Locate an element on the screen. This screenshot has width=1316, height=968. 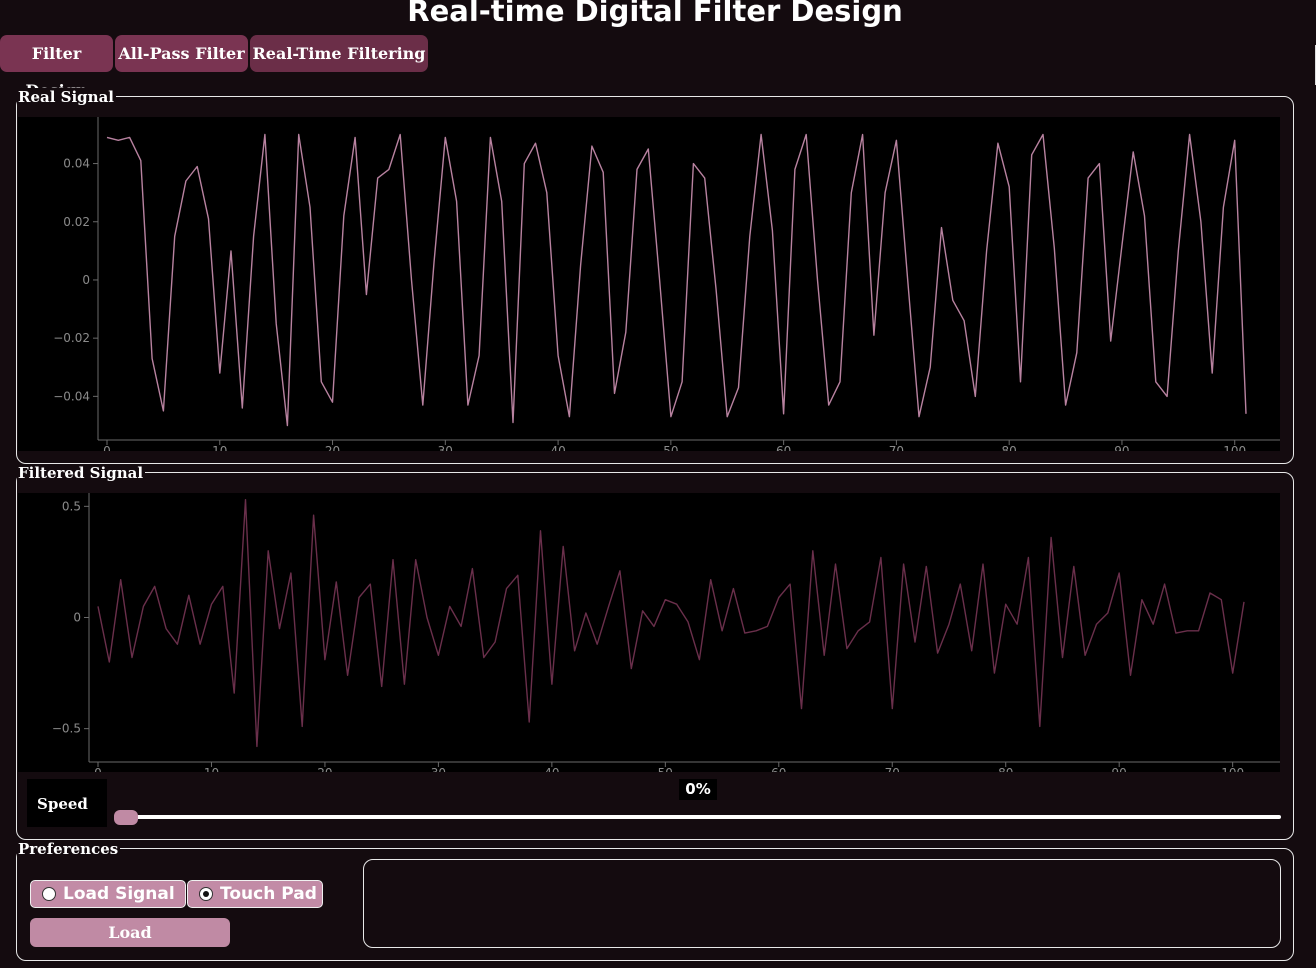
load-signal-label: Load Signal is located at coordinates (119, 894).